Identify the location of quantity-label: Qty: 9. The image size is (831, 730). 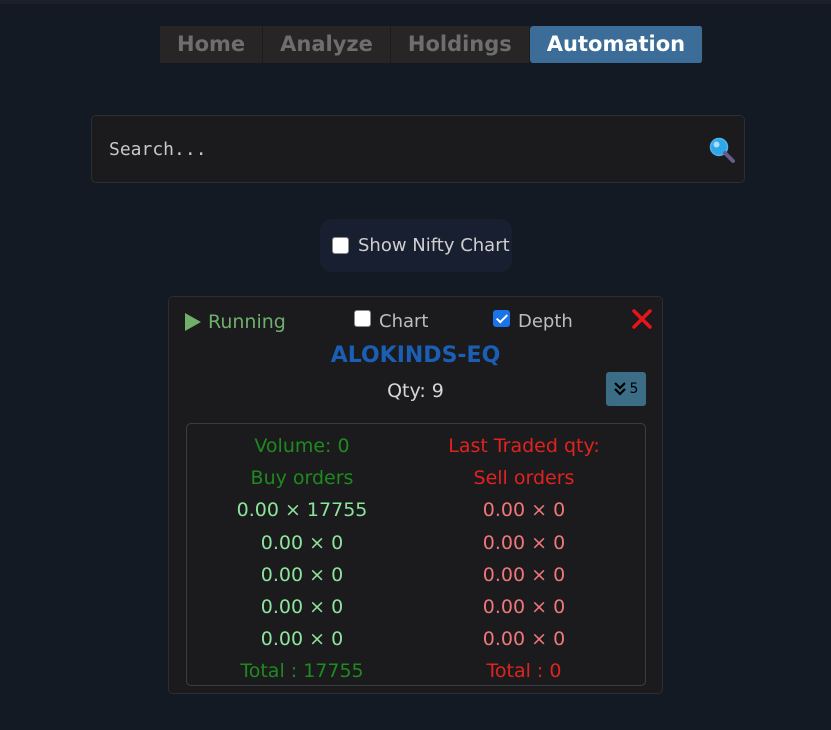
(415, 391).